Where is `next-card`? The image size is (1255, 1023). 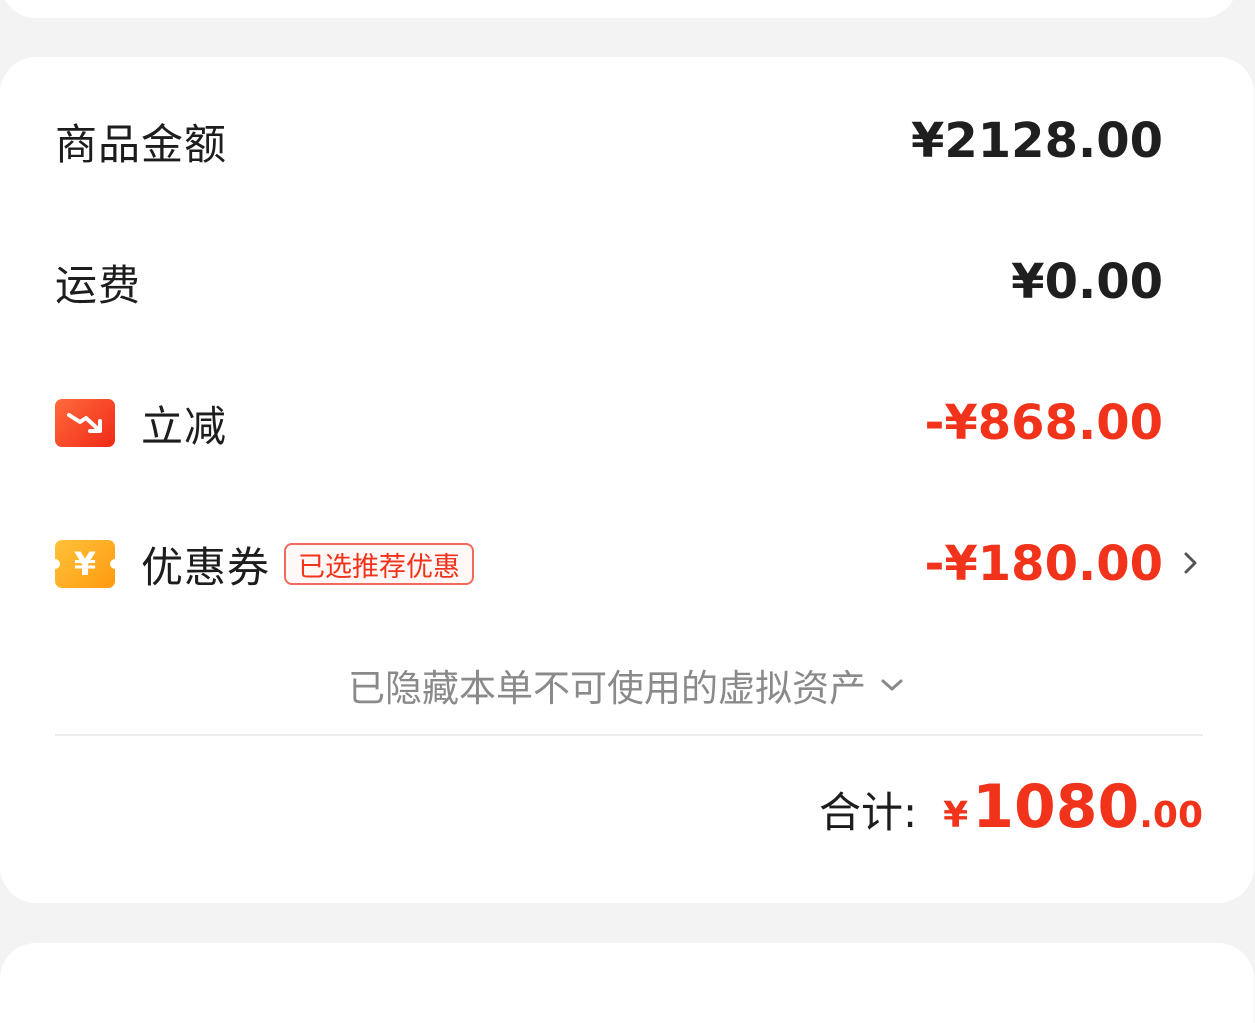
next-card is located at coordinates (627, 983).